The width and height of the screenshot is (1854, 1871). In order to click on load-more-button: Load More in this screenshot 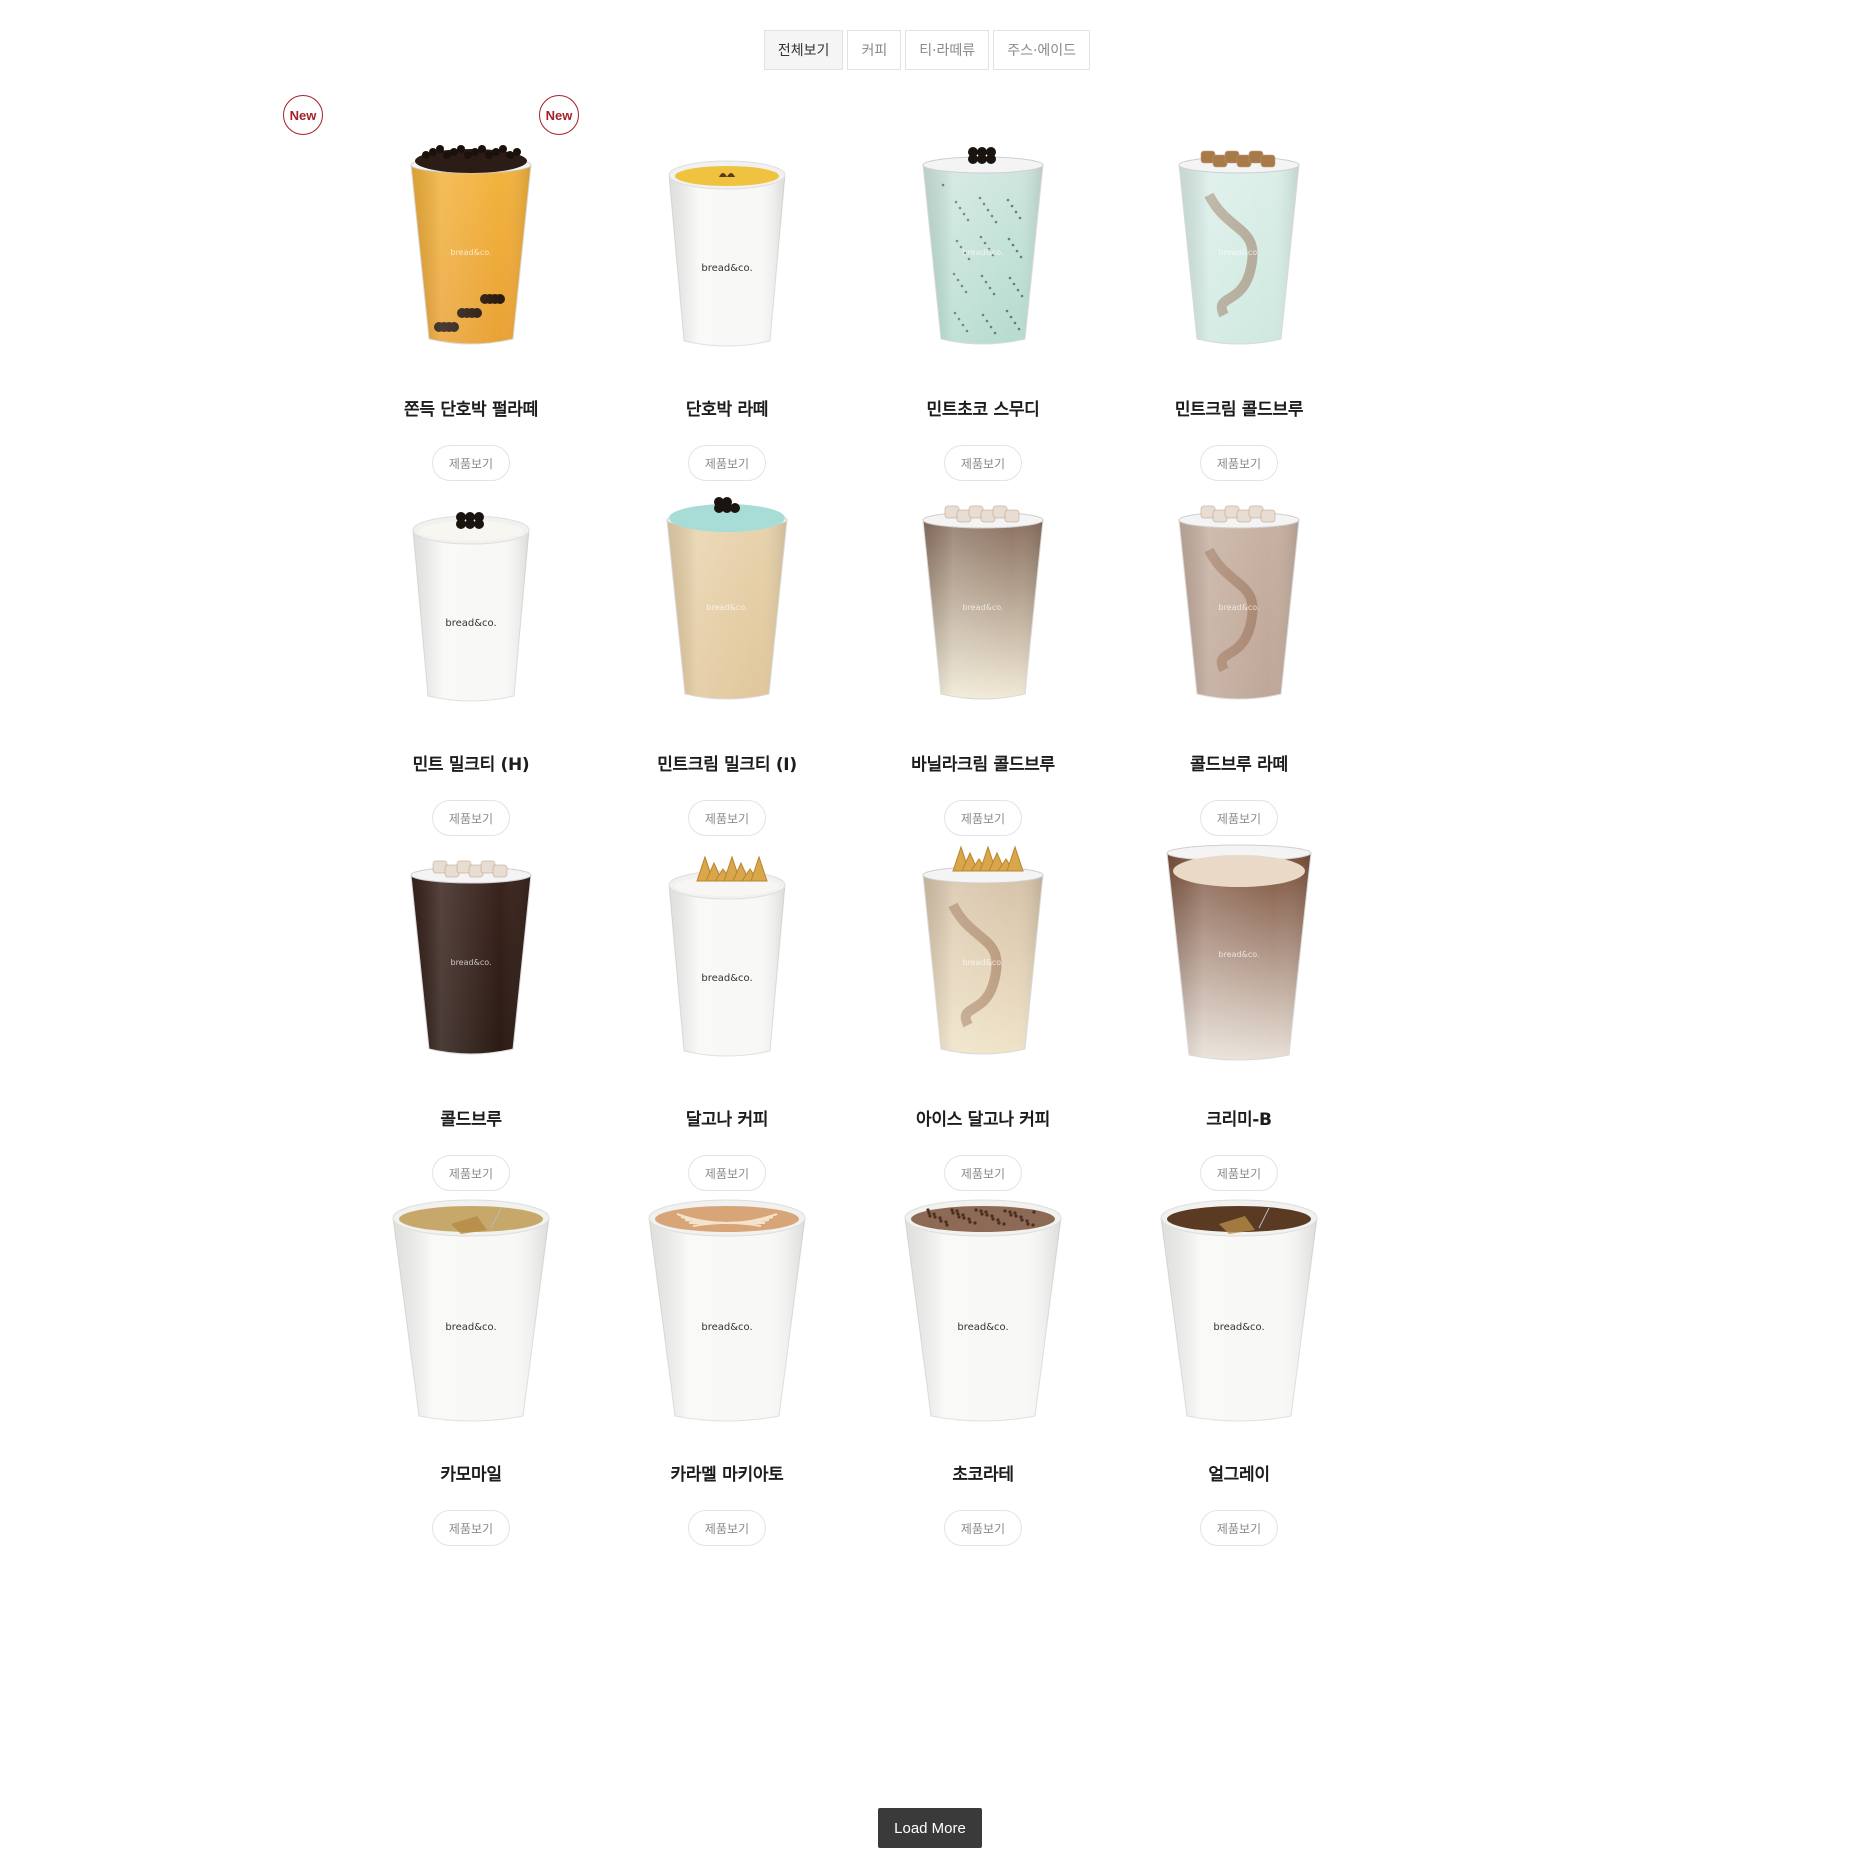, I will do `click(930, 1828)`.